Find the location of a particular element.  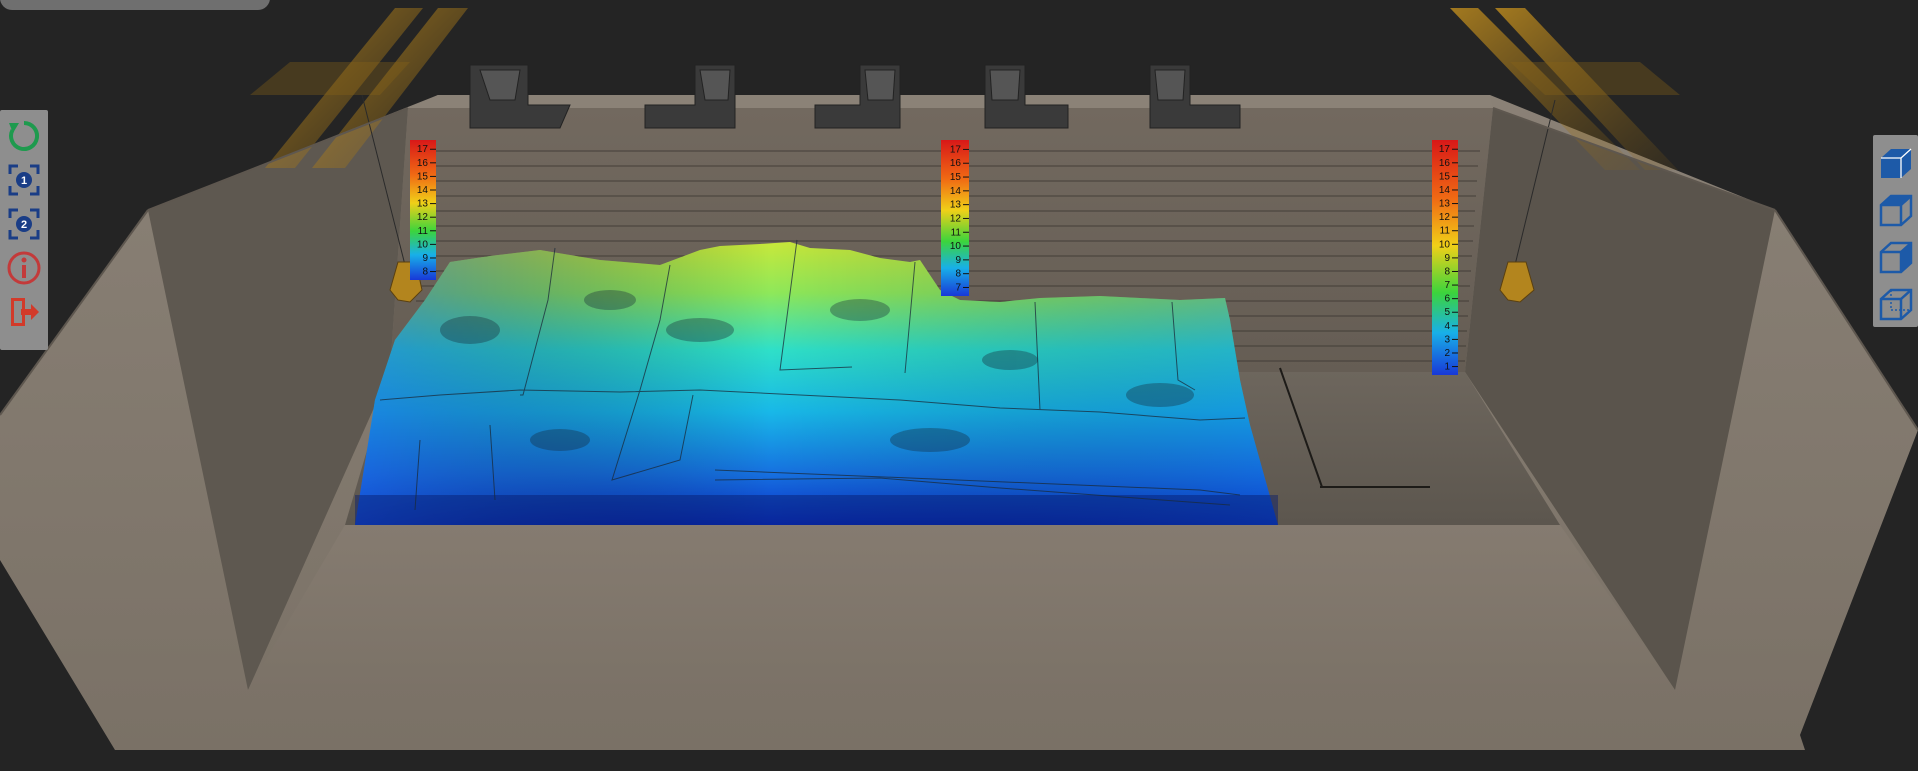

height-scale-left: 17 16 15 14 13 12 11 10 9 8 is located at coordinates (423, 210).